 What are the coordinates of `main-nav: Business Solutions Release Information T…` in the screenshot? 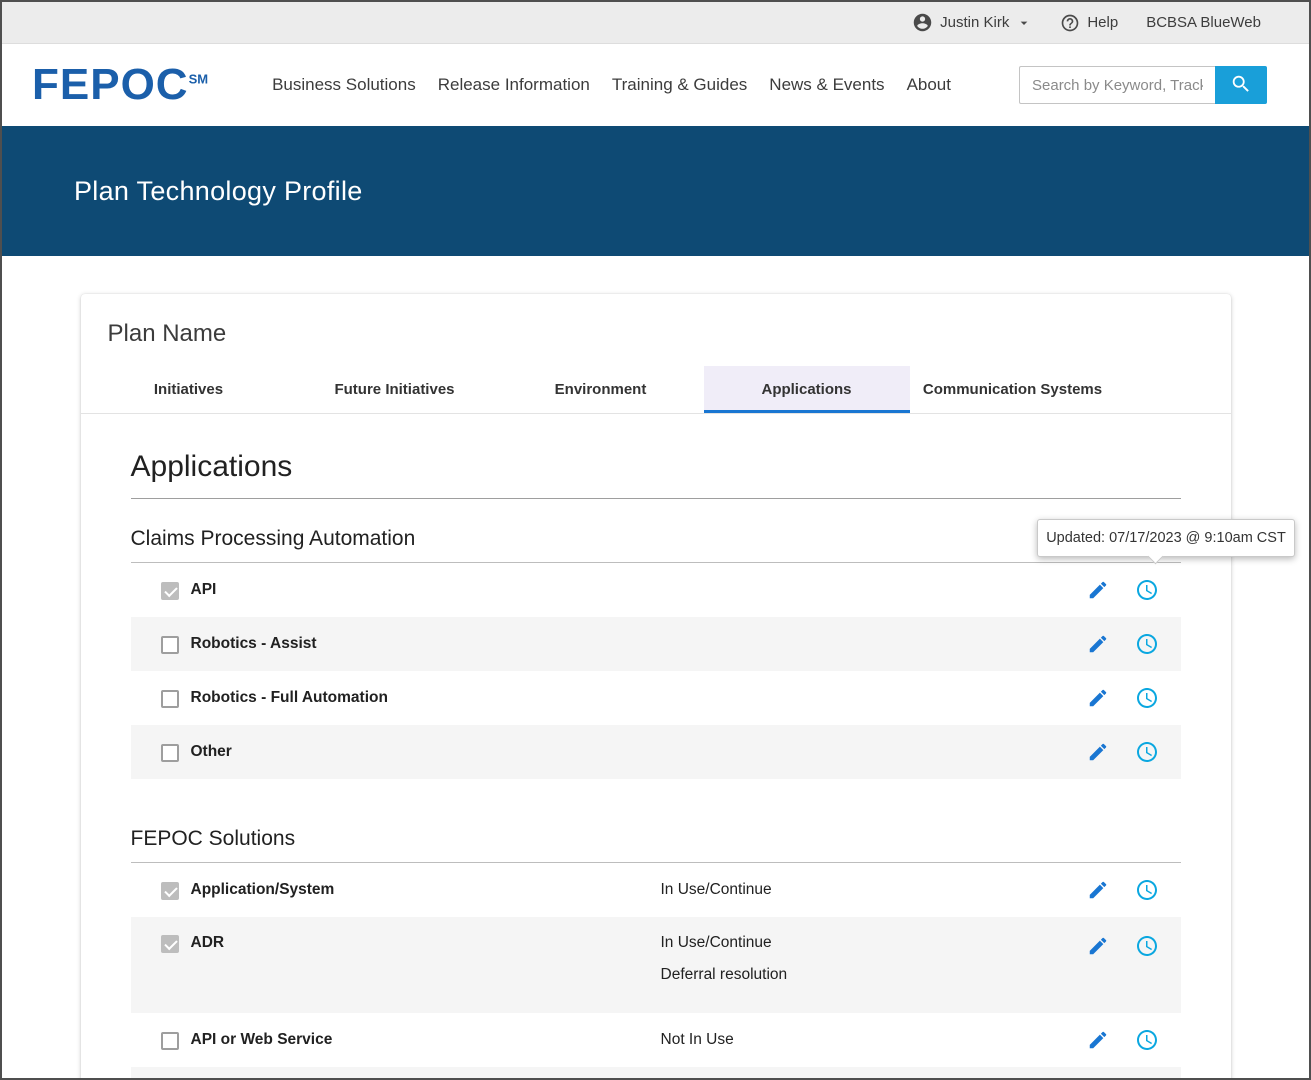 It's located at (611, 85).